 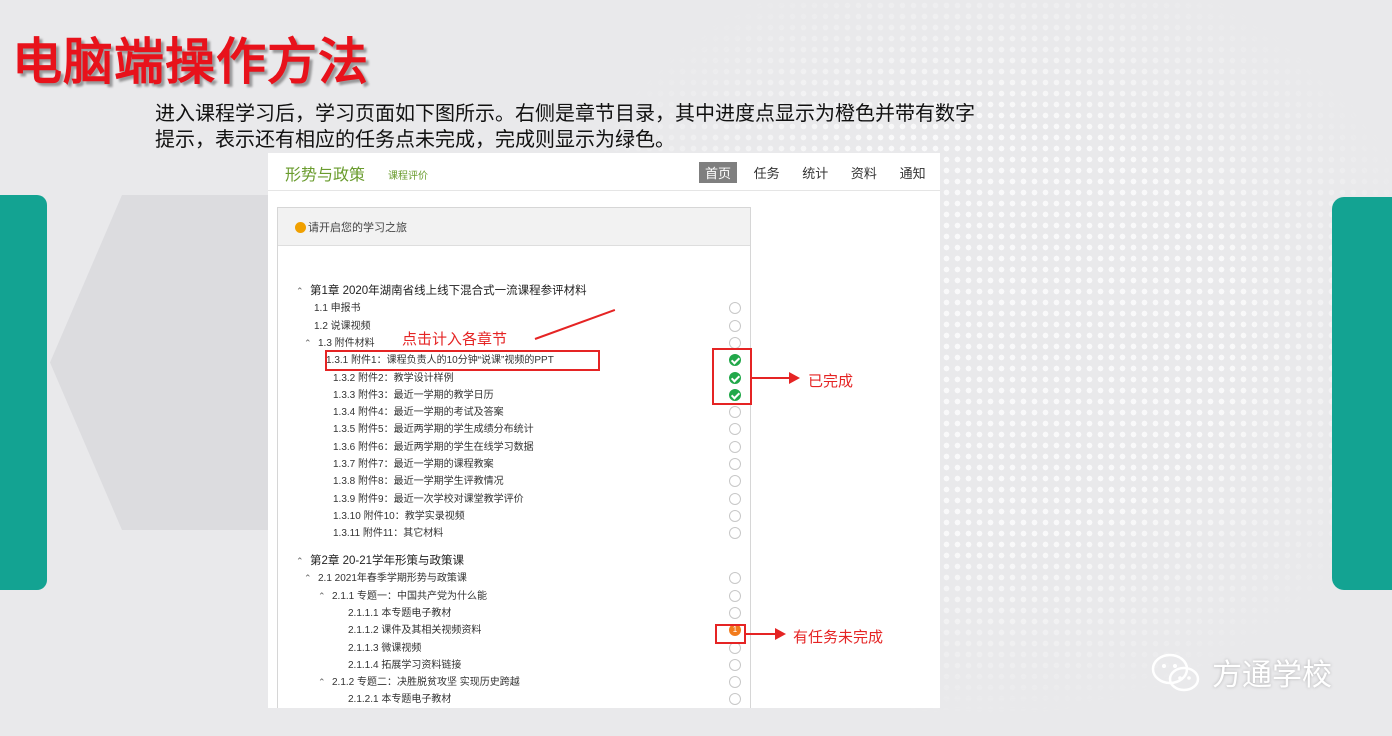 What do you see at coordinates (515, 698) in the screenshot?
I see `toc-item: 2.1.2.1 本专题电子教材` at bounding box center [515, 698].